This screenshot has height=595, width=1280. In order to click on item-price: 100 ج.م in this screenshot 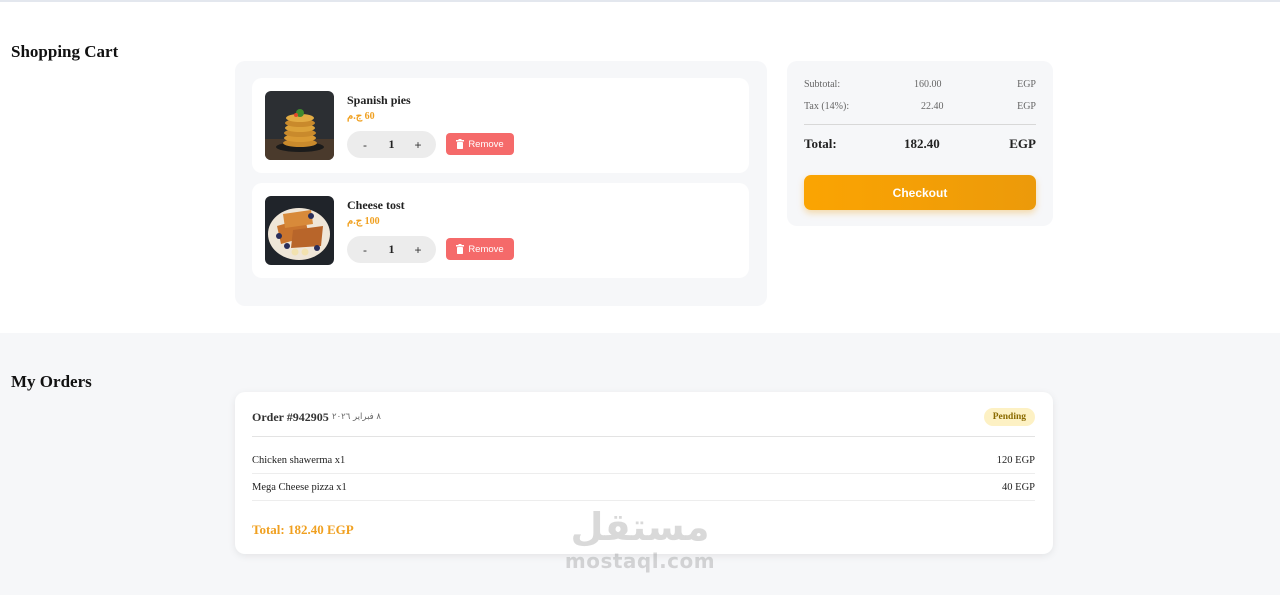, I will do `click(363, 221)`.